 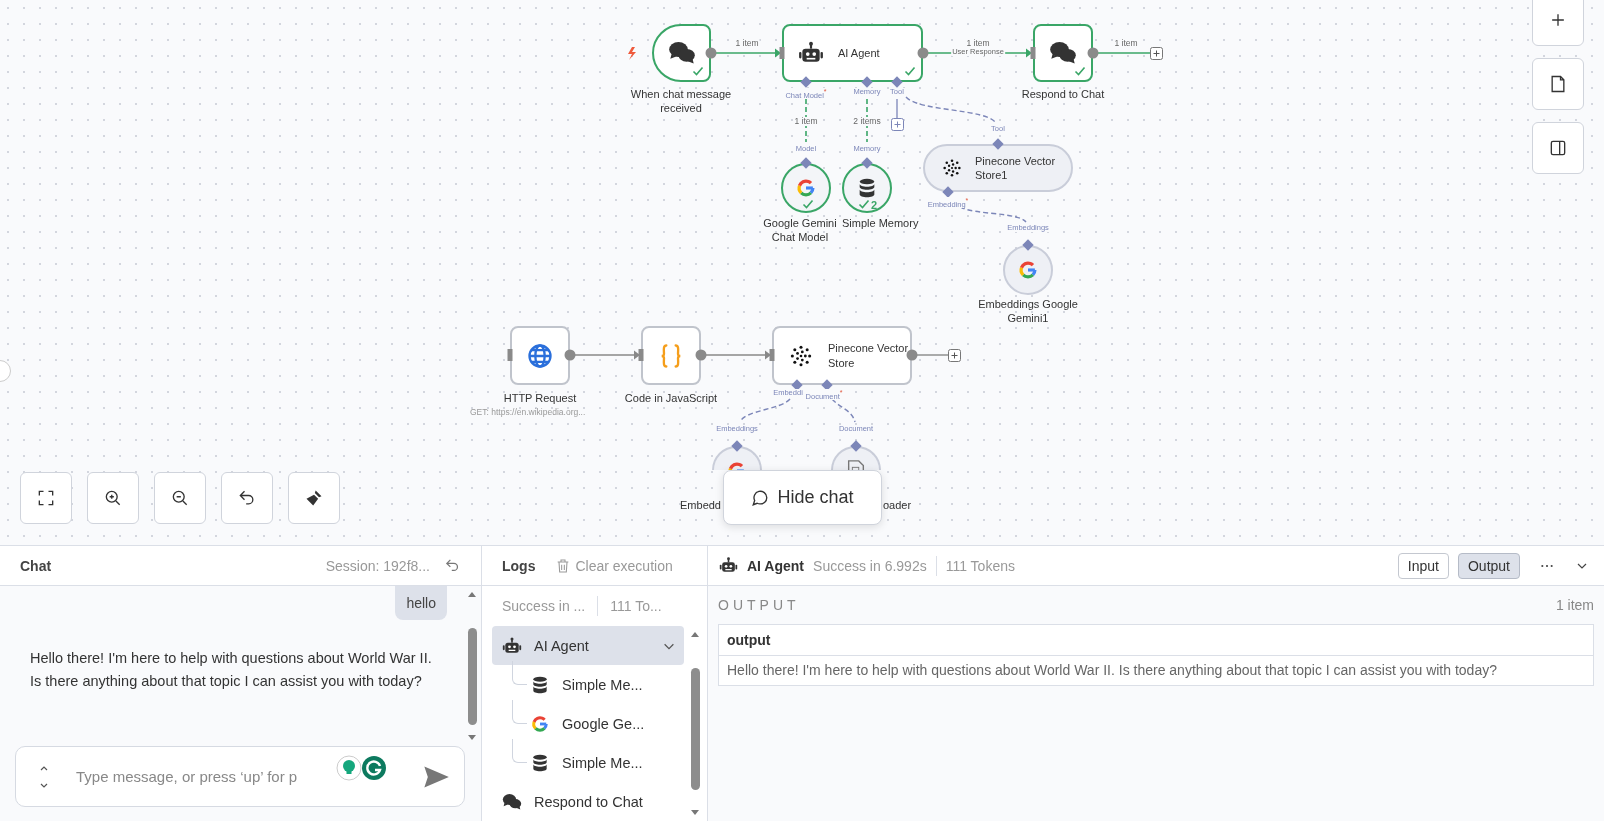 I want to click on node-label: When chat message received, so click(x=681, y=101).